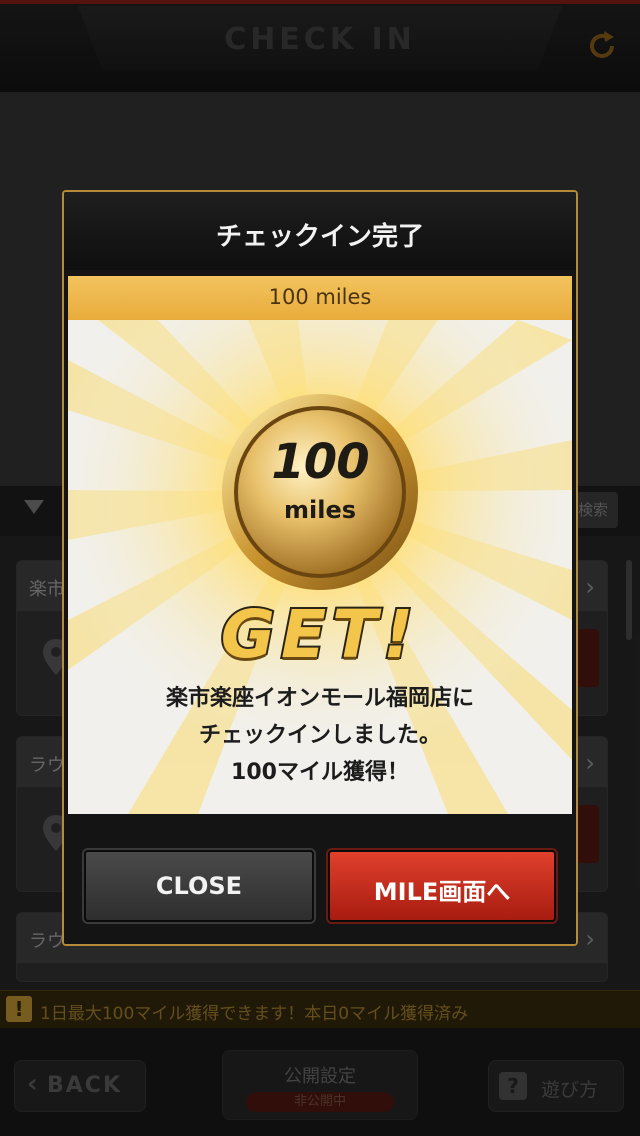 The width and height of the screenshot is (640, 1136). I want to click on reward-banner: 100 miles, so click(320, 298).